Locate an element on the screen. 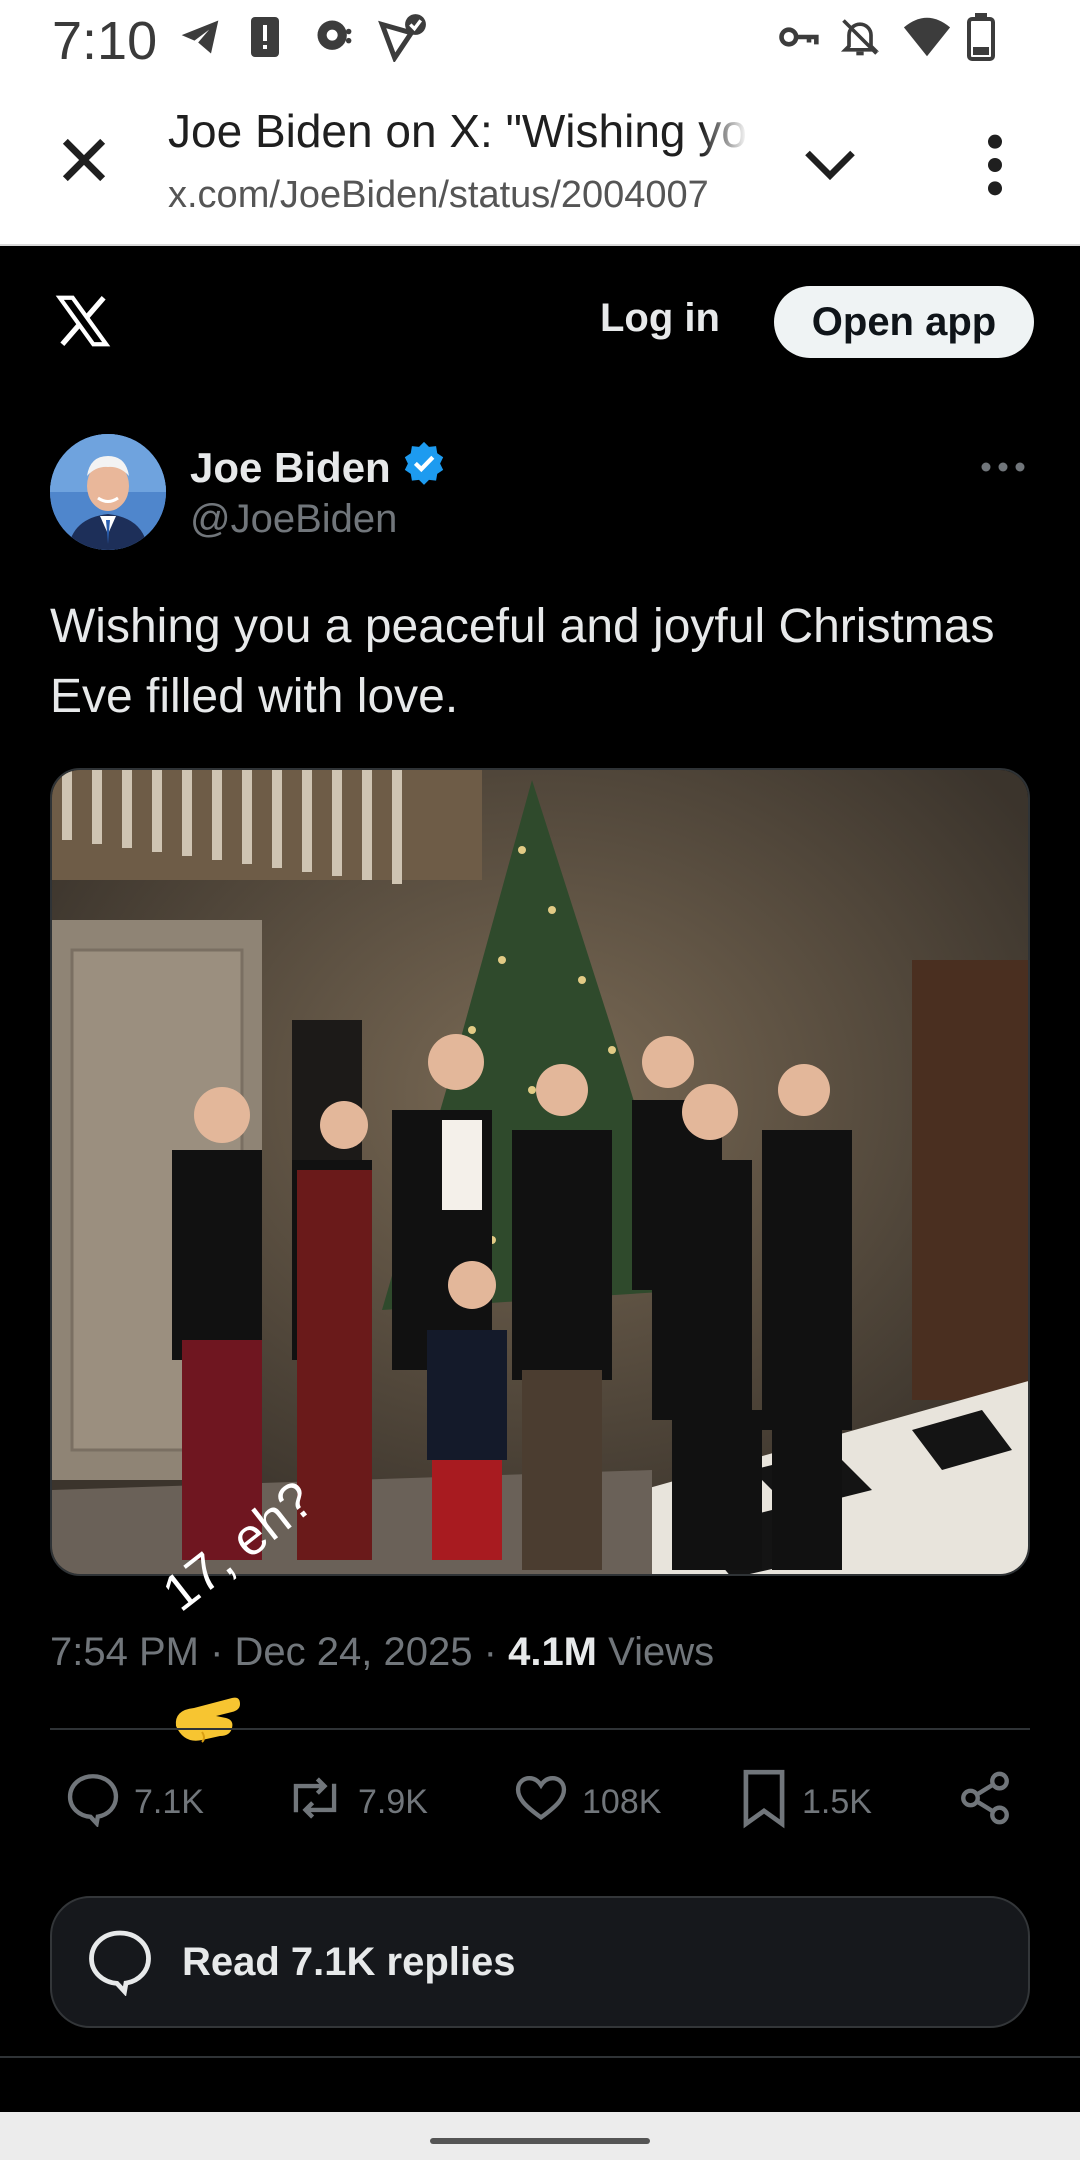 The width and height of the screenshot is (1080, 2160). status-time: 7:10 is located at coordinates (105, 41).